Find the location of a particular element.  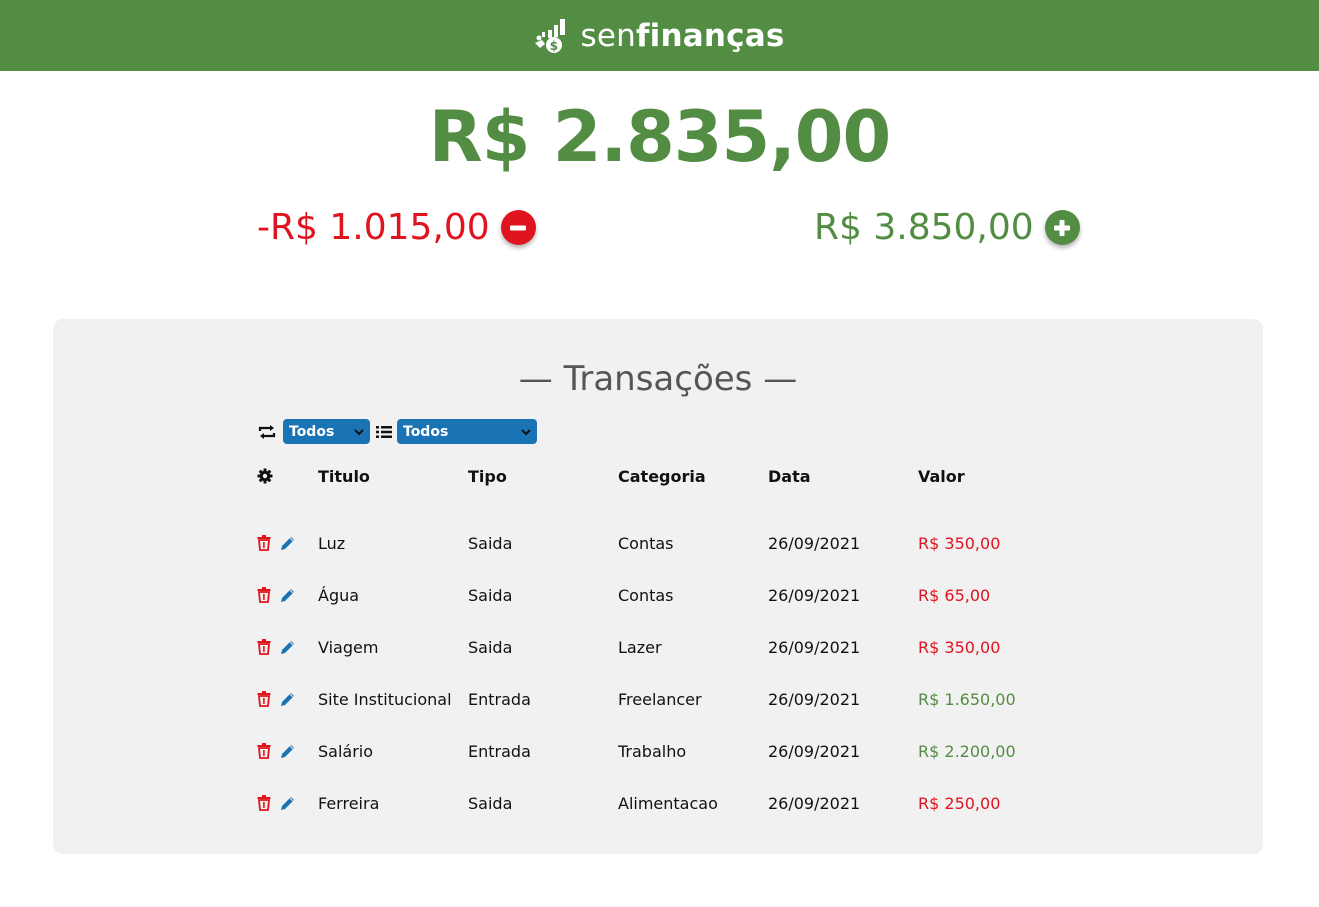

row-title: Site Institucional is located at coordinates (385, 699).